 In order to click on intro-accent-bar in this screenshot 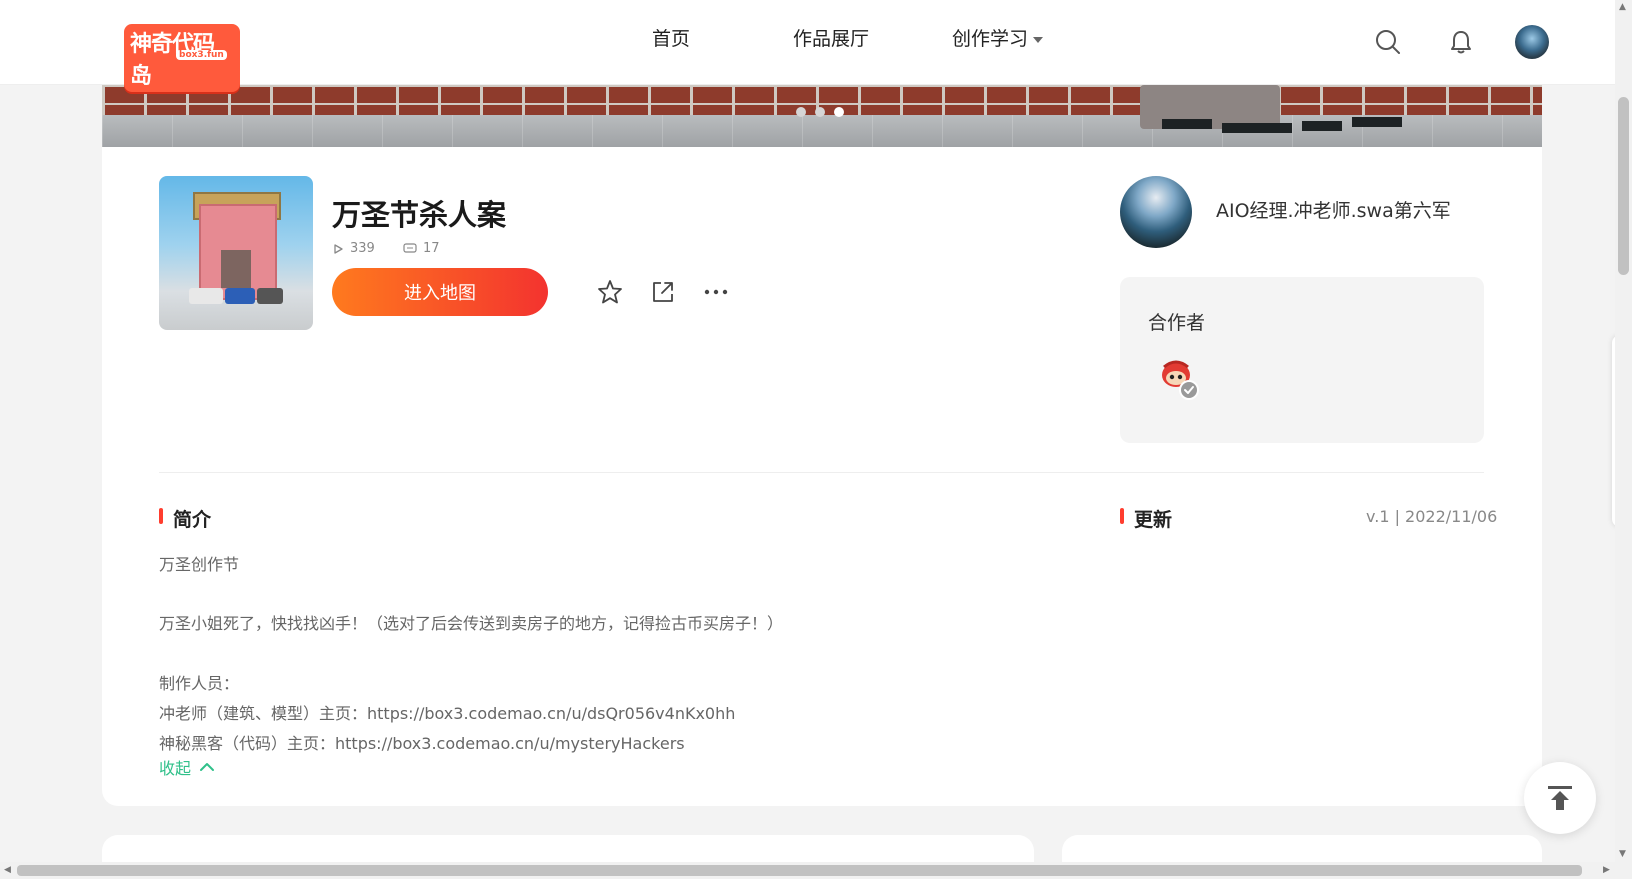, I will do `click(161, 516)`.